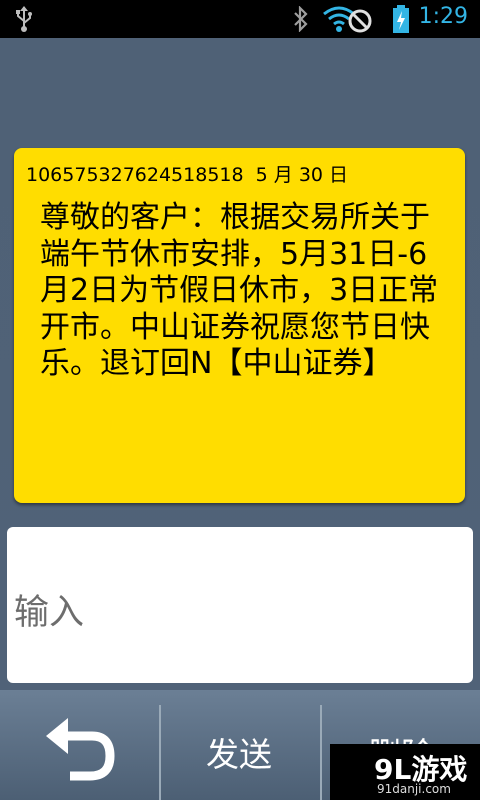  Describe the element at coordinates (414, 789) in the screenshot. I see `watermark-url: 91danji.com` at that location.